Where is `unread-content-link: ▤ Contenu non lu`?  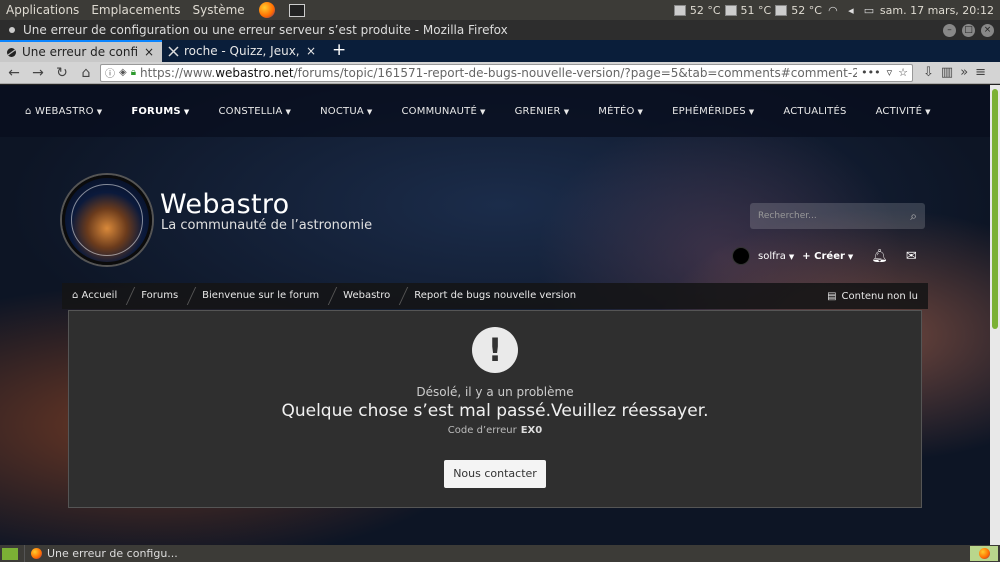
unread-content-link: ▤ Contenu non lu is located at coordinates (877, 296).